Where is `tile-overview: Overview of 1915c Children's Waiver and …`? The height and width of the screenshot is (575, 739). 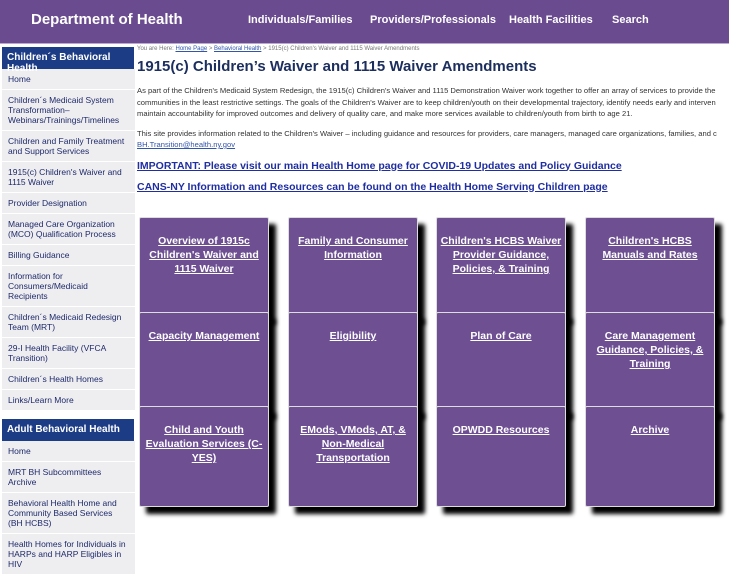
tile-overview: Overview of 1915c Children's Waiver and … is located at coordinates (204, 267).